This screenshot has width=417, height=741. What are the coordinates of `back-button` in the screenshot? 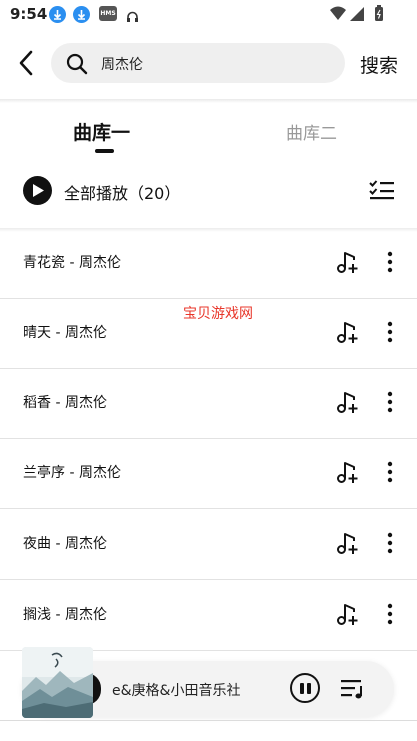 It's located at (27, 63).